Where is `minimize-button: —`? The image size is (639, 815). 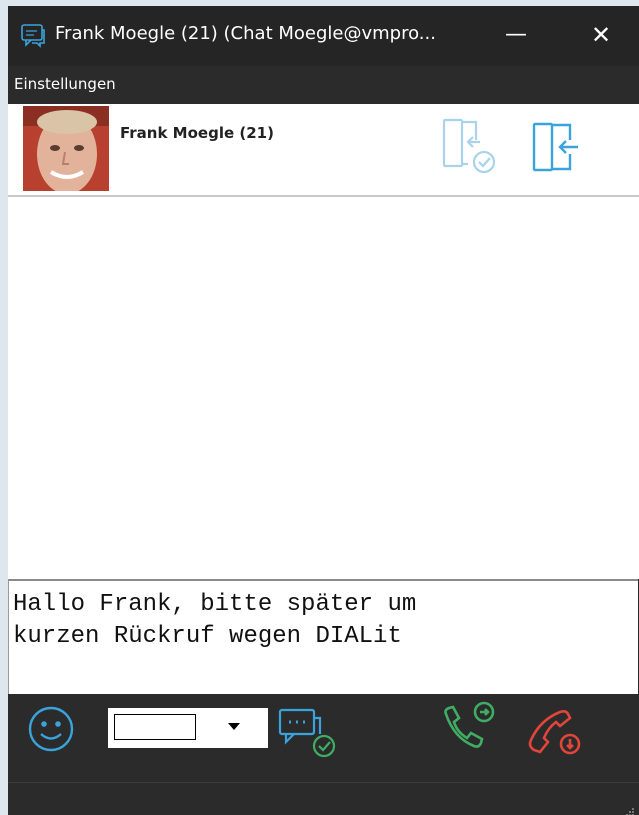
minimize-button: — is located at coordinates (516, 35).